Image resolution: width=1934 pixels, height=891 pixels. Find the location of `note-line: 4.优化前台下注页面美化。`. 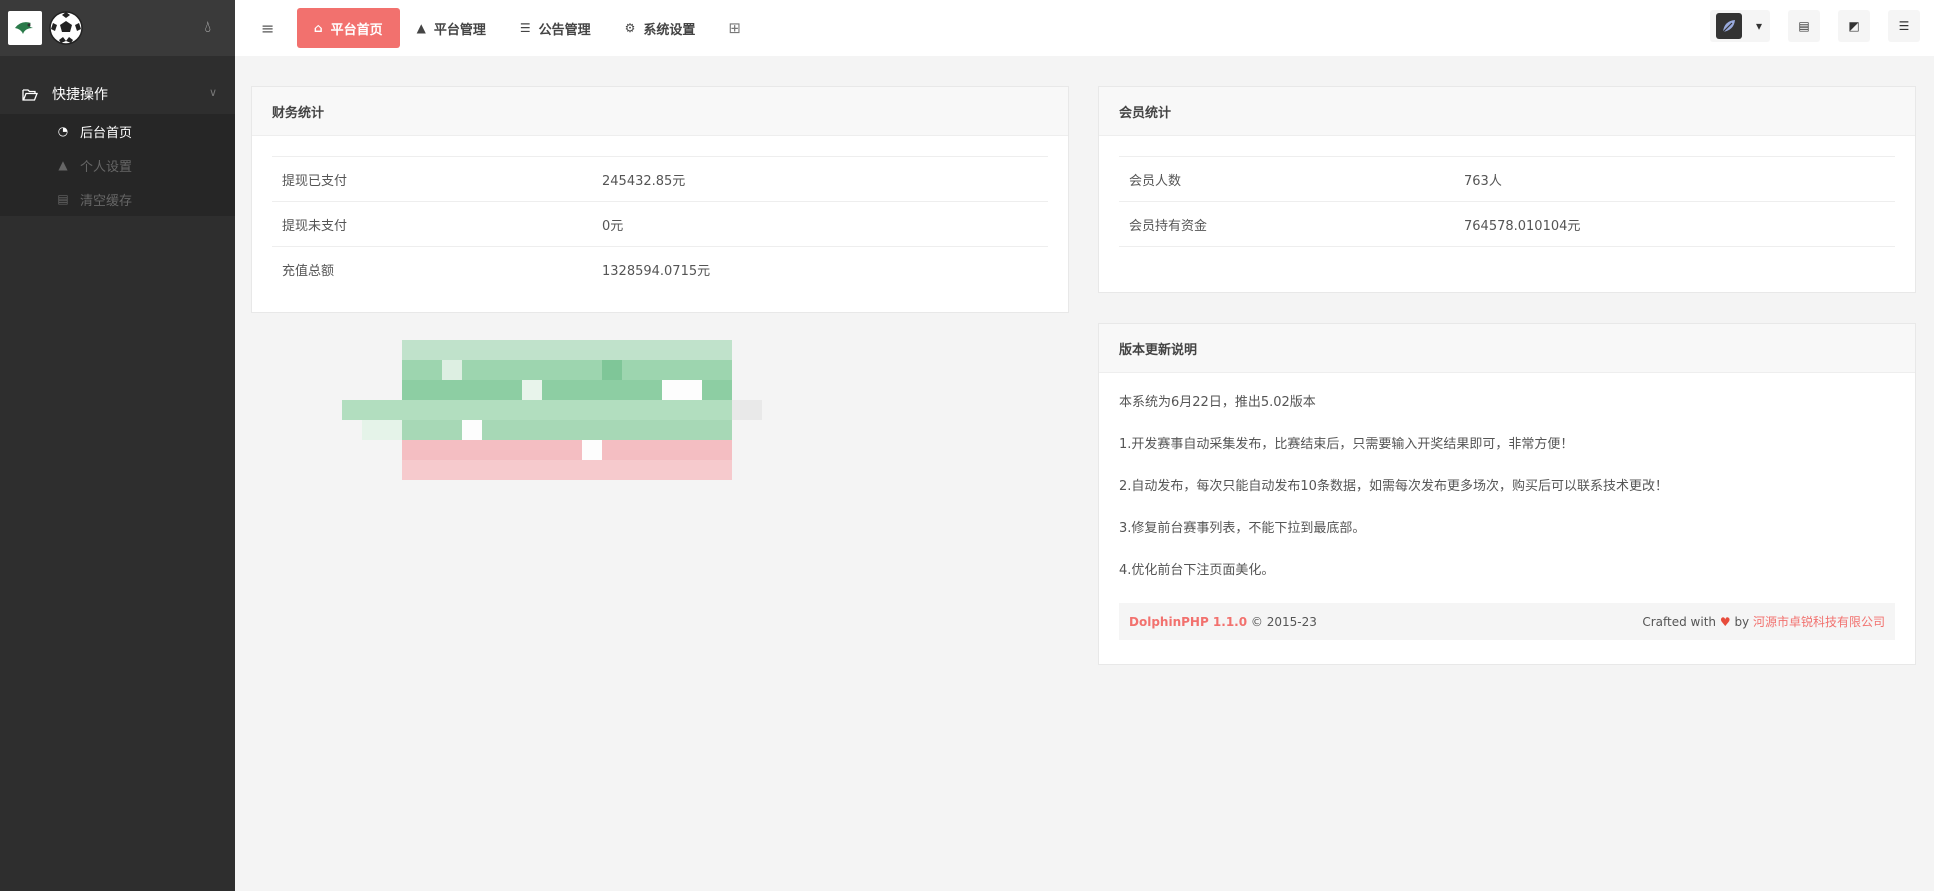

note-line: 4.优化前台下注页面美化。 is located at coordinates (1197, 570).